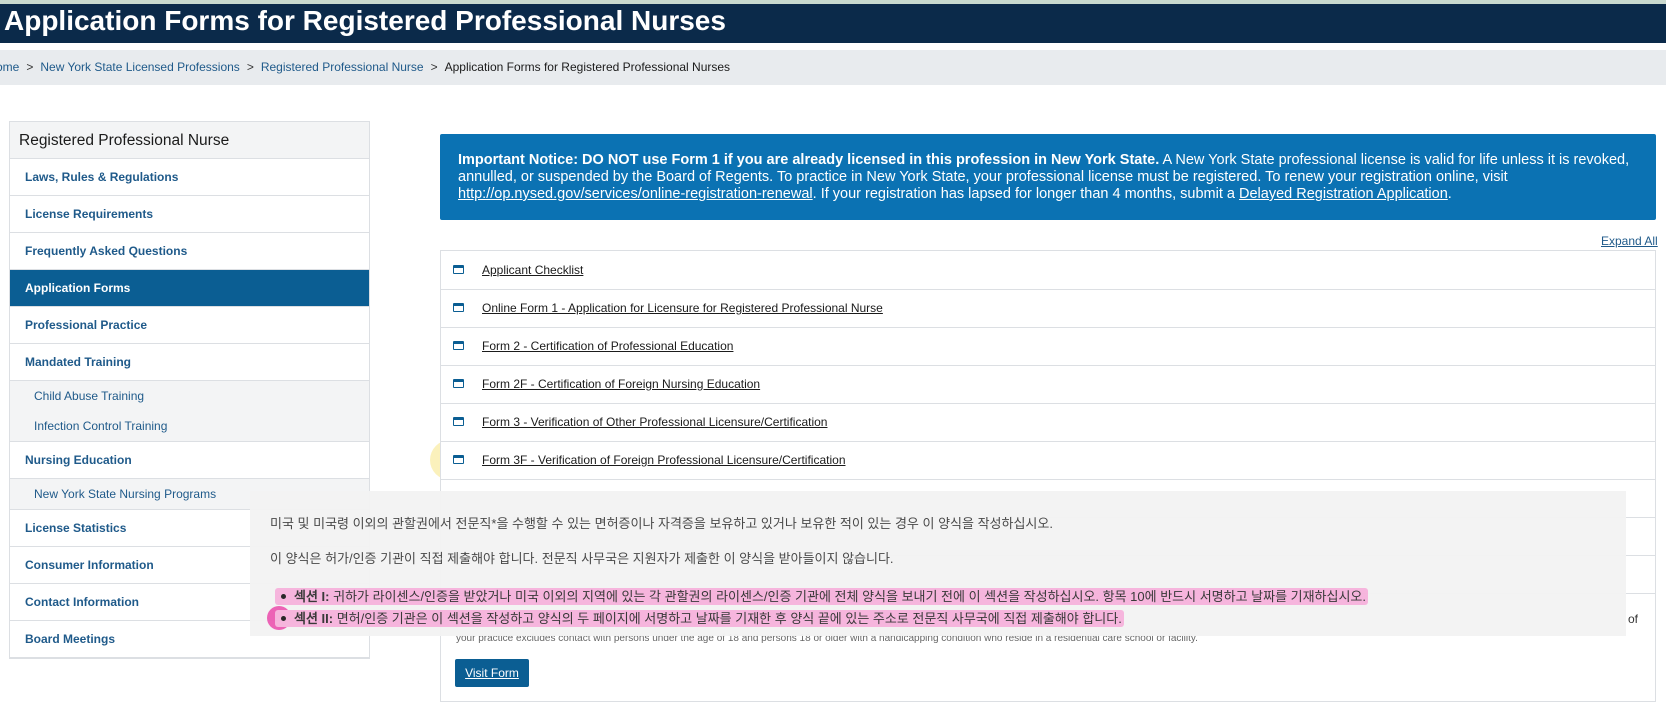  Describe the element at coordinates (189, 362) in the screenshot. I see `sidebar-item-mandated-training: Mandated Training` at that location.